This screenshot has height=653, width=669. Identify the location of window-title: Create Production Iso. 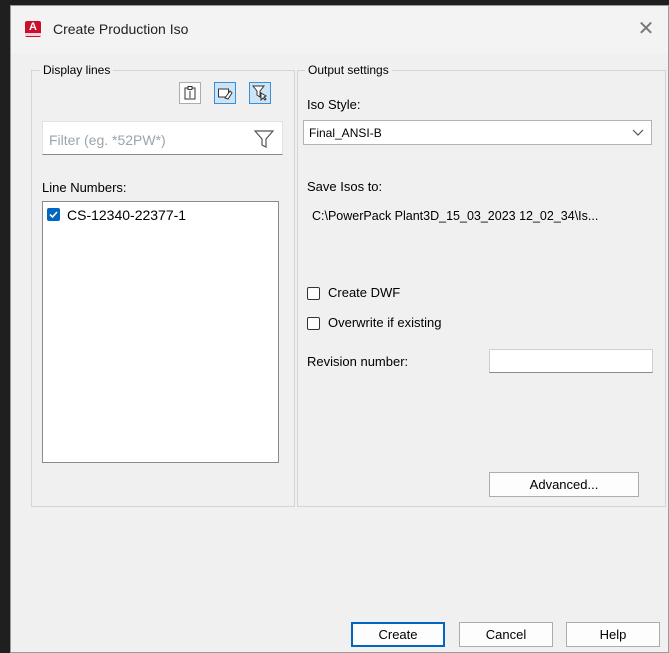
(121, 29).